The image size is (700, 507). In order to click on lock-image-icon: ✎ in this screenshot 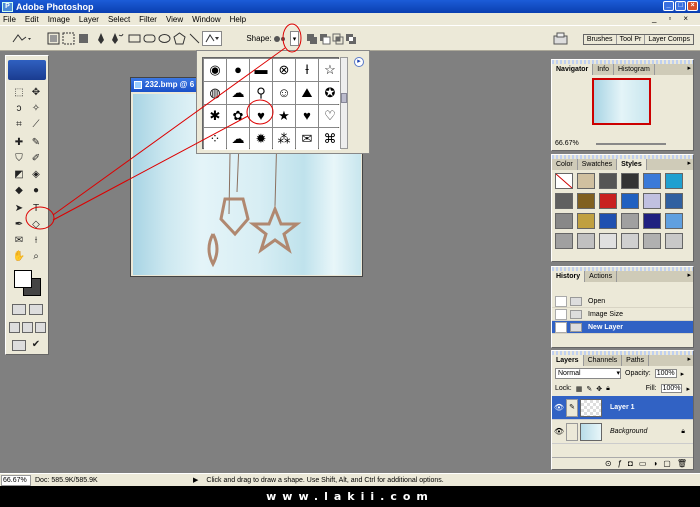, I will do `click(589, 389)`.